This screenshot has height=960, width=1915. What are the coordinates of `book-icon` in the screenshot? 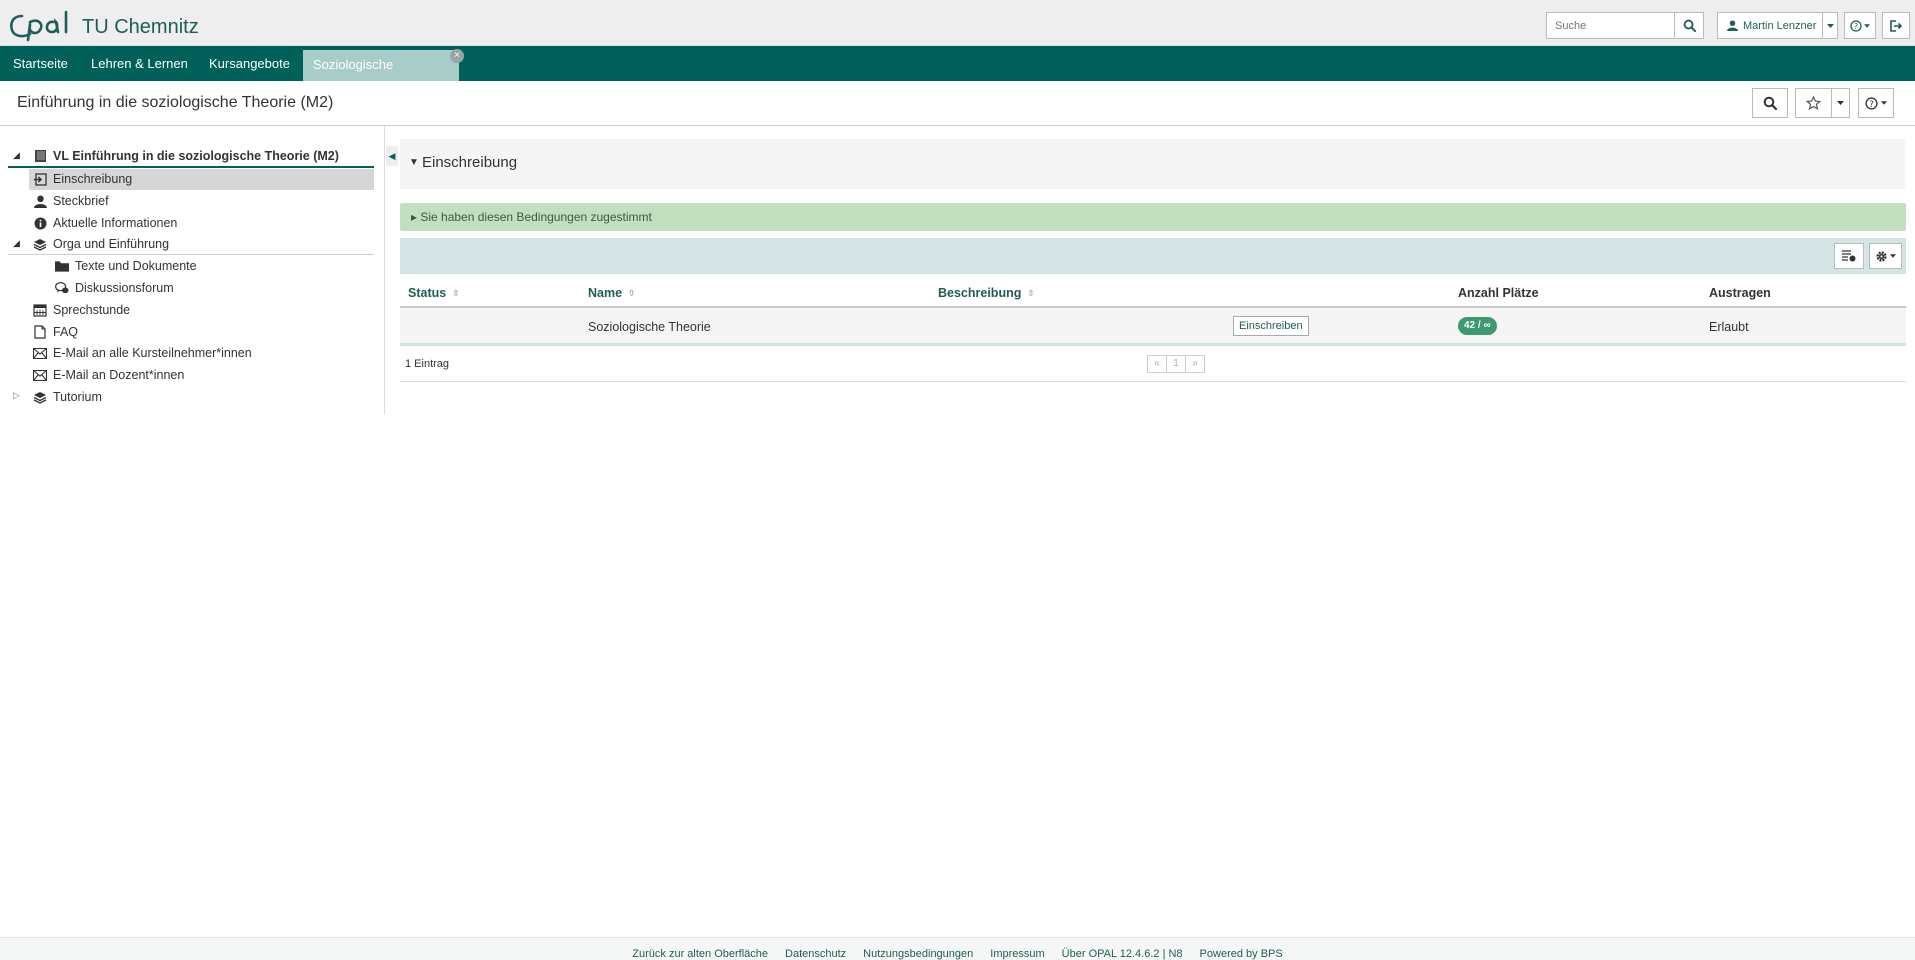 It's located at (40, 156).